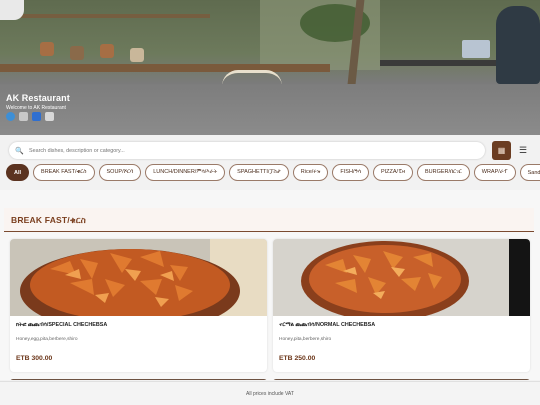  I want to click on list-icon: ☰, so click(523, 149).